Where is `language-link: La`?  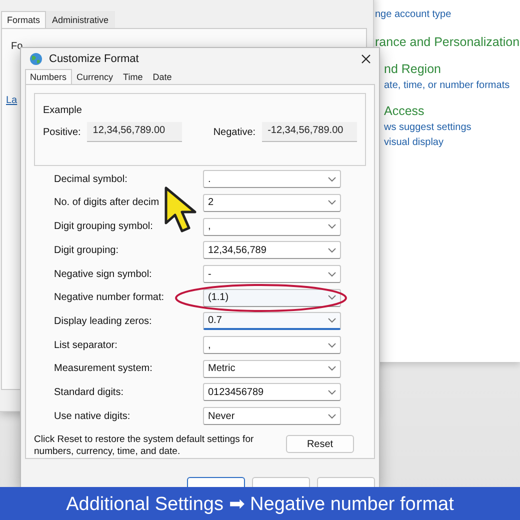
language-link: La is located at coordinates (12, 100).